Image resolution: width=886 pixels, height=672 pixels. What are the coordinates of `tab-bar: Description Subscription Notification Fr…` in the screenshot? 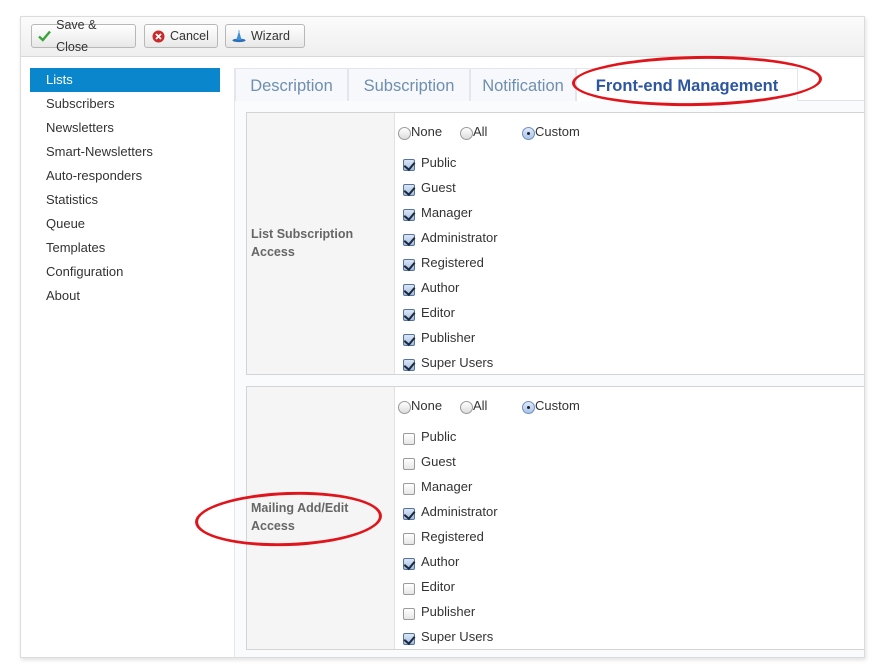 It's located at (549, 85).